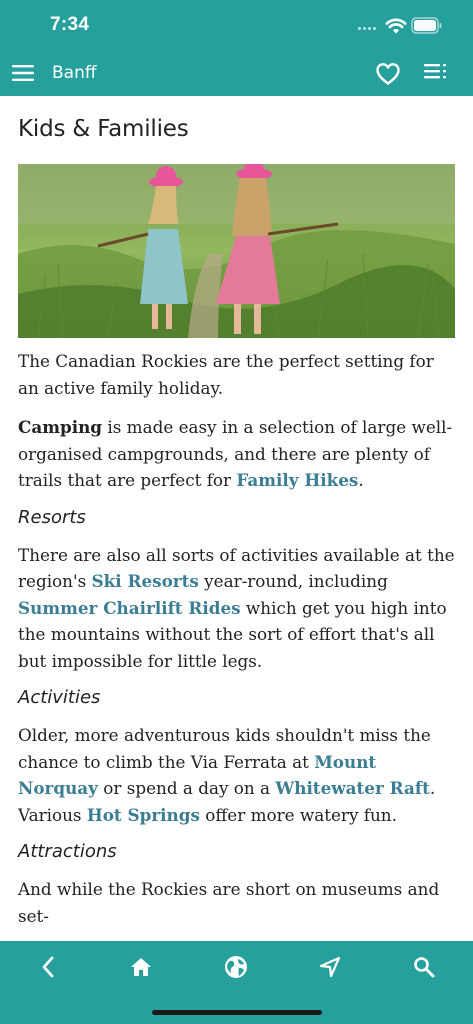 The image size is (473, 1024). I want to click on nav-title: Banff, so click(74, 73).